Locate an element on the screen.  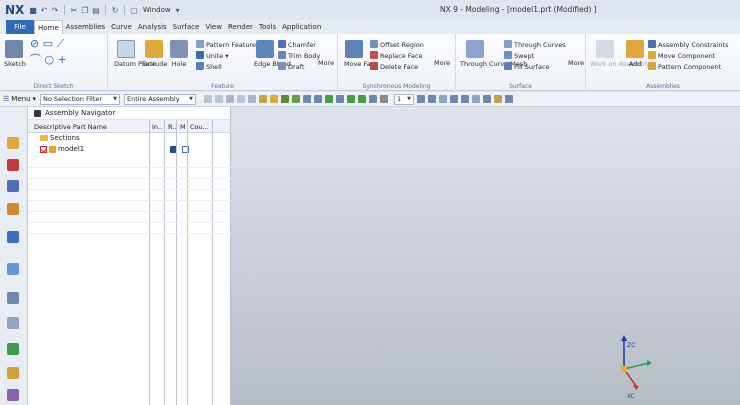
tab-application: Application is located at coordinates (301, 27).